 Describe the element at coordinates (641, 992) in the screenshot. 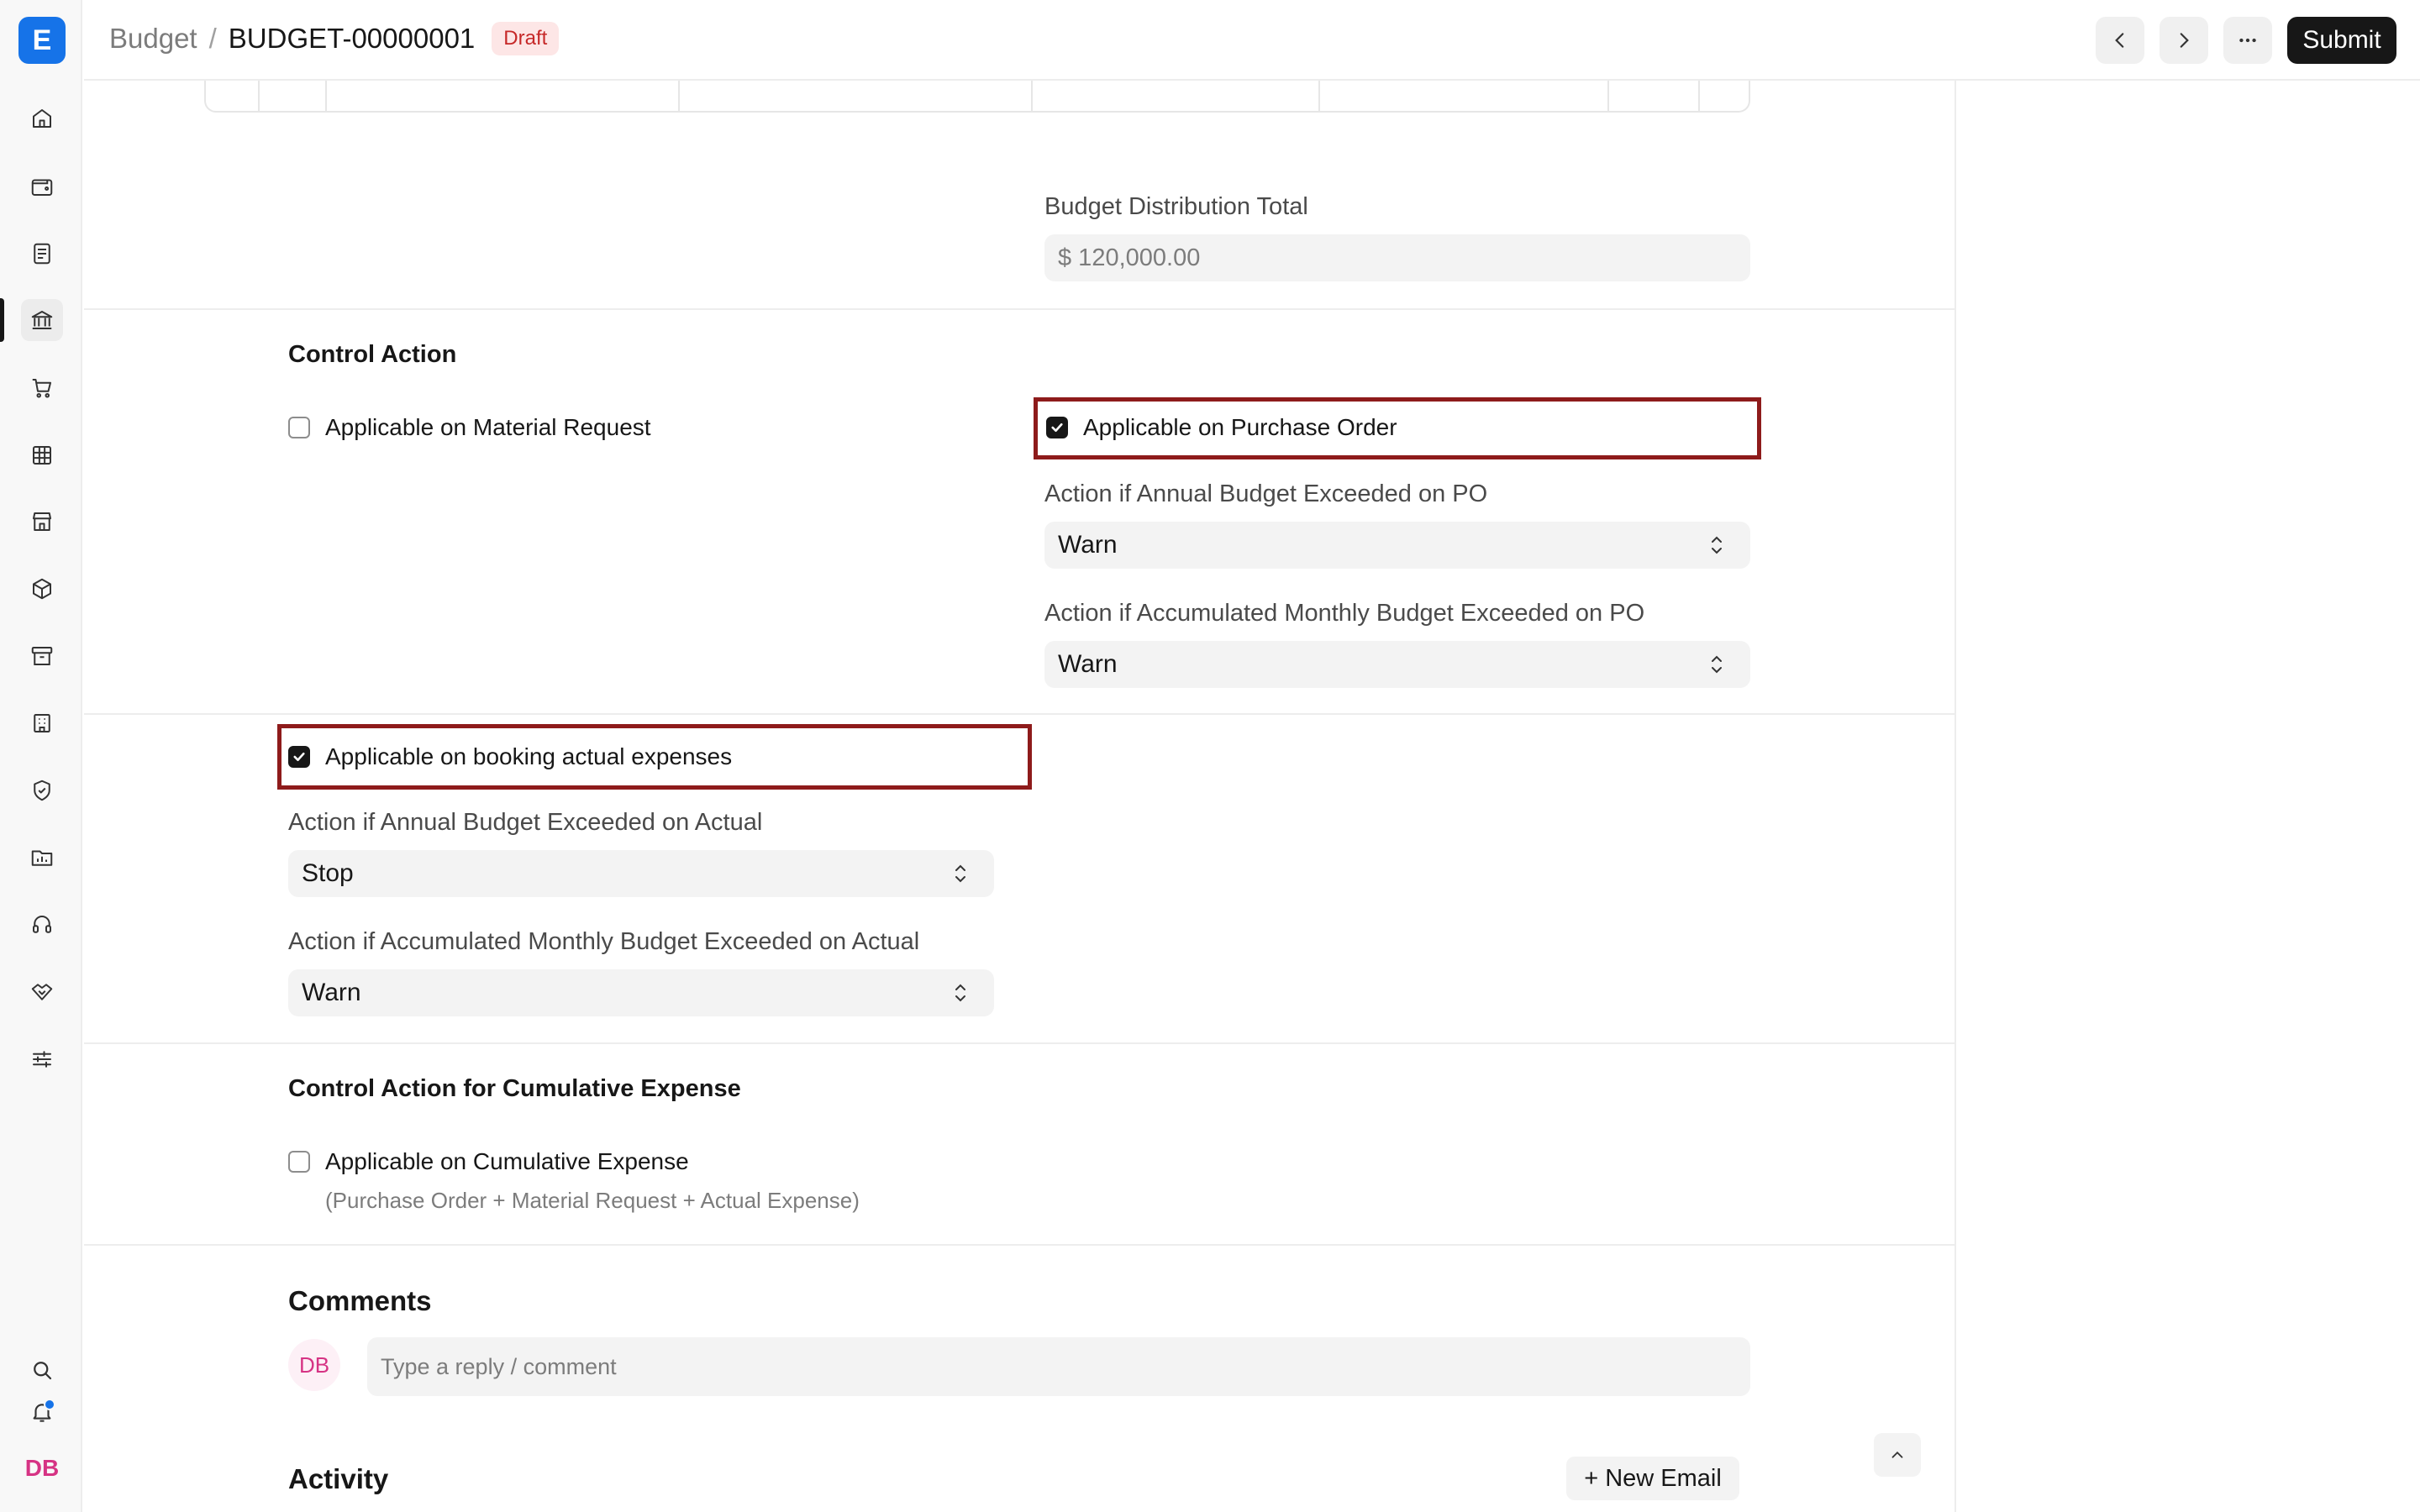

I see `monthly-actual-select: Warn` at that location.